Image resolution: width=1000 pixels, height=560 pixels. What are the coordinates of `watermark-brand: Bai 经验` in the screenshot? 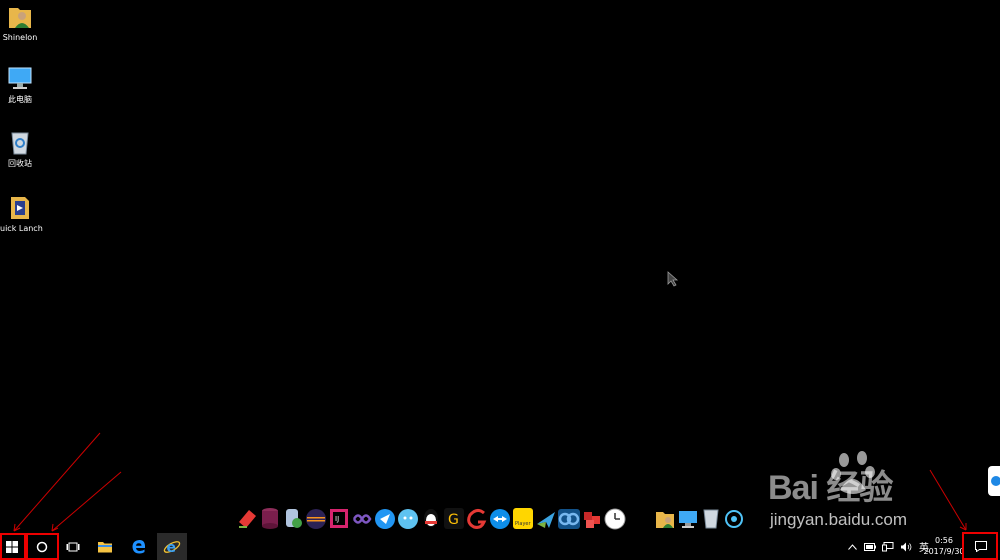 It's located at (830, 488).